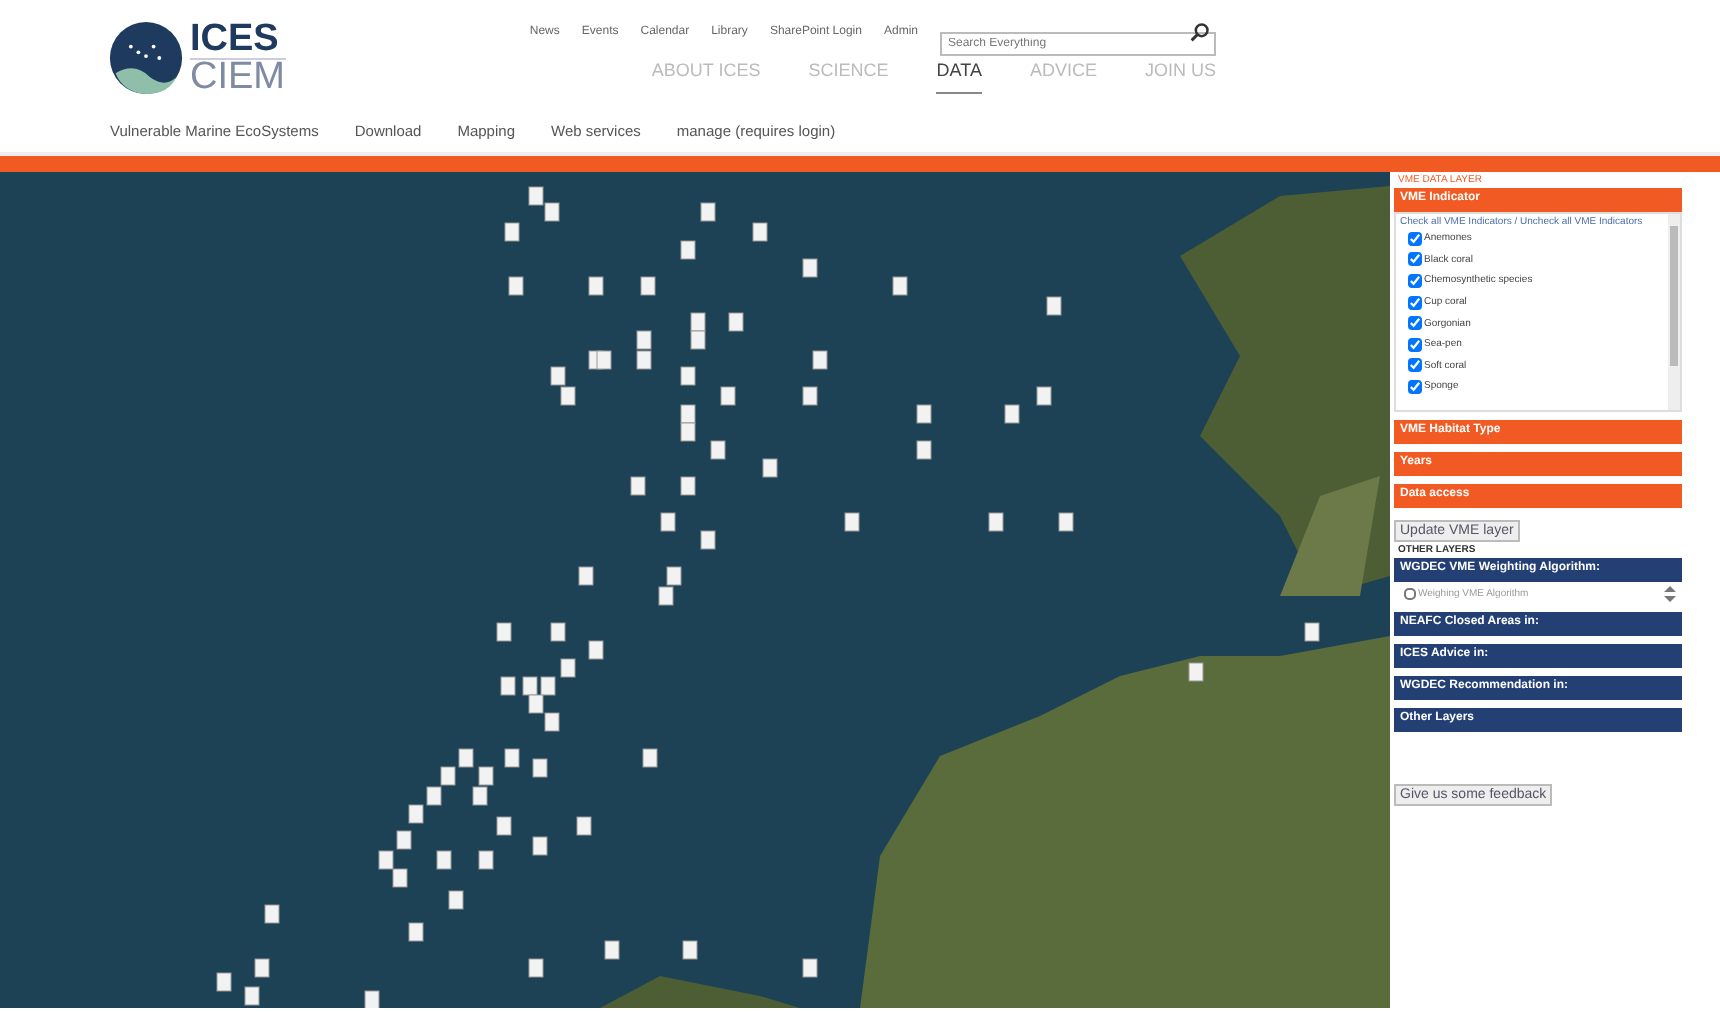  I want to click on scrollbar, so click(1674, 312).